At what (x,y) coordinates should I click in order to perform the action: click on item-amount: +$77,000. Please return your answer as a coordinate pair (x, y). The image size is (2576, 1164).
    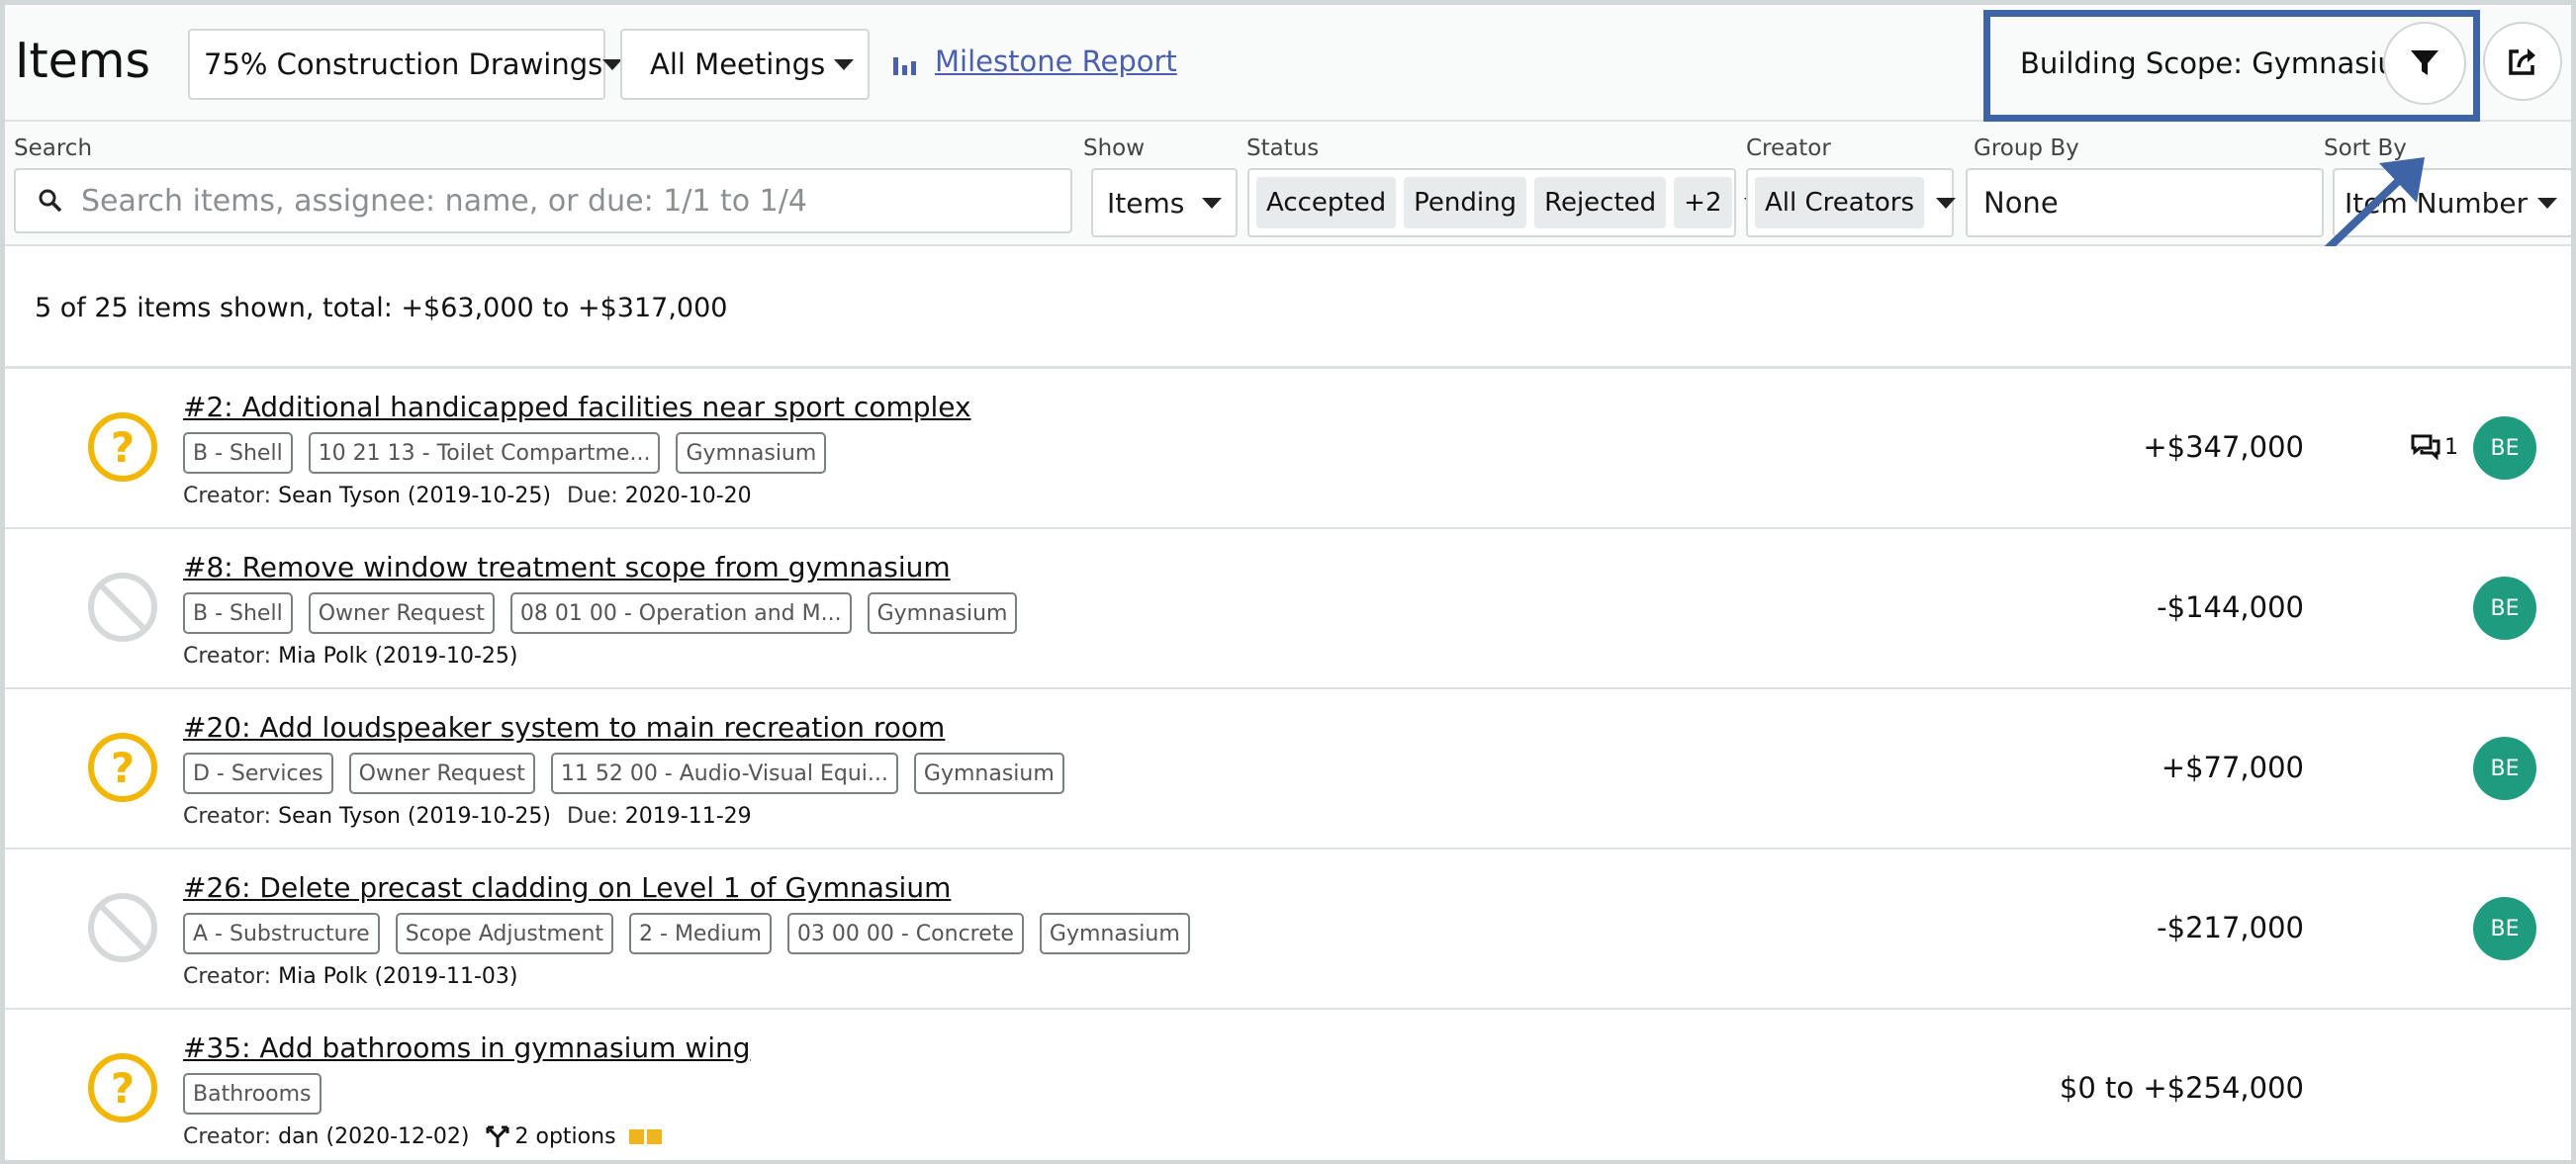
    Looking at the image, I should click on (2232, 767).